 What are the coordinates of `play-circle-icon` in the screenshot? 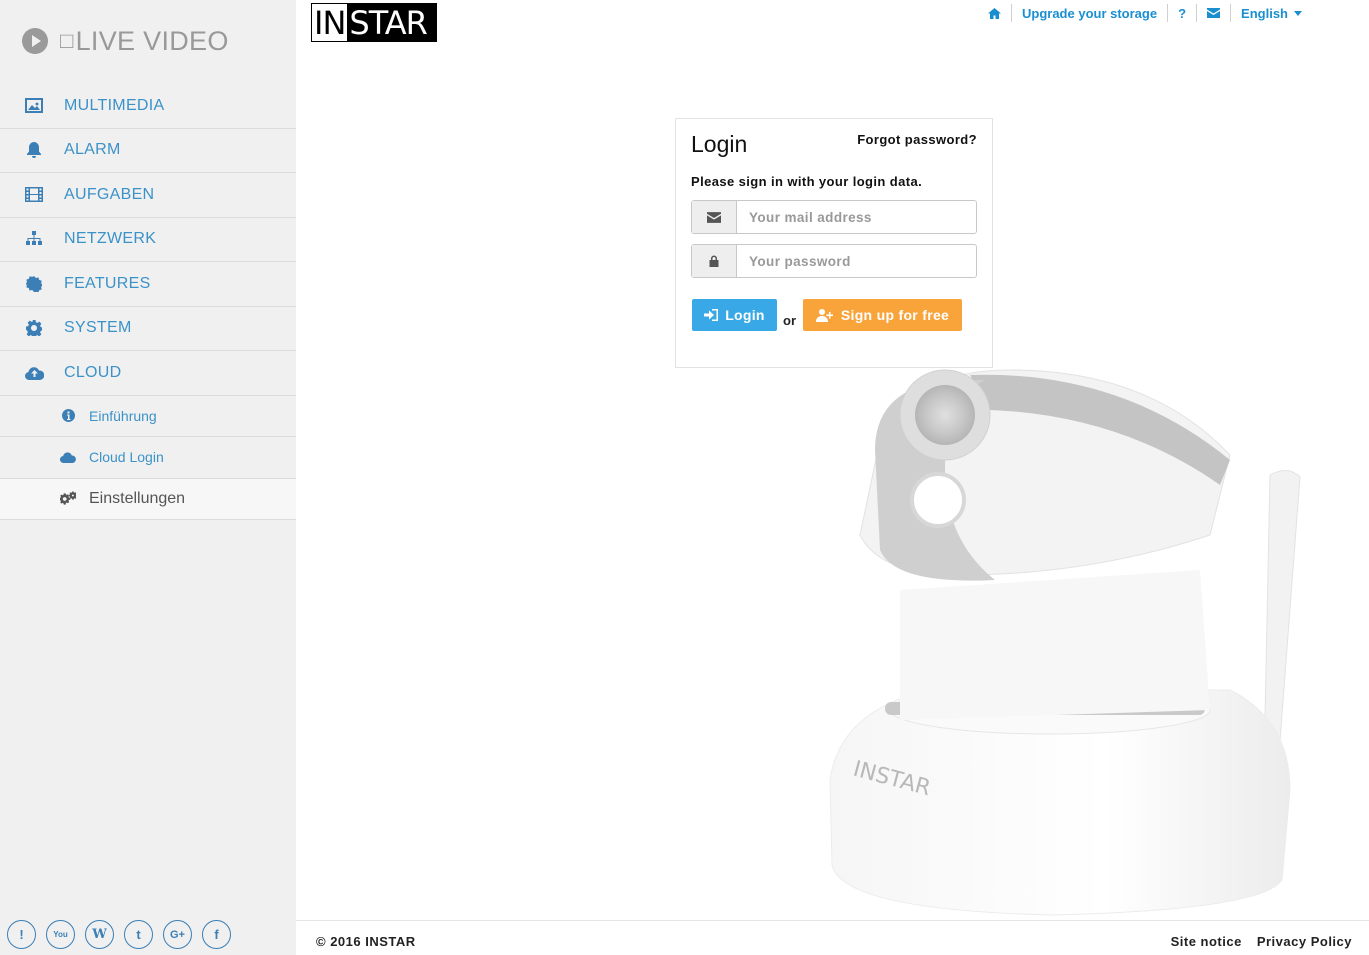 It's located at (35, 41).